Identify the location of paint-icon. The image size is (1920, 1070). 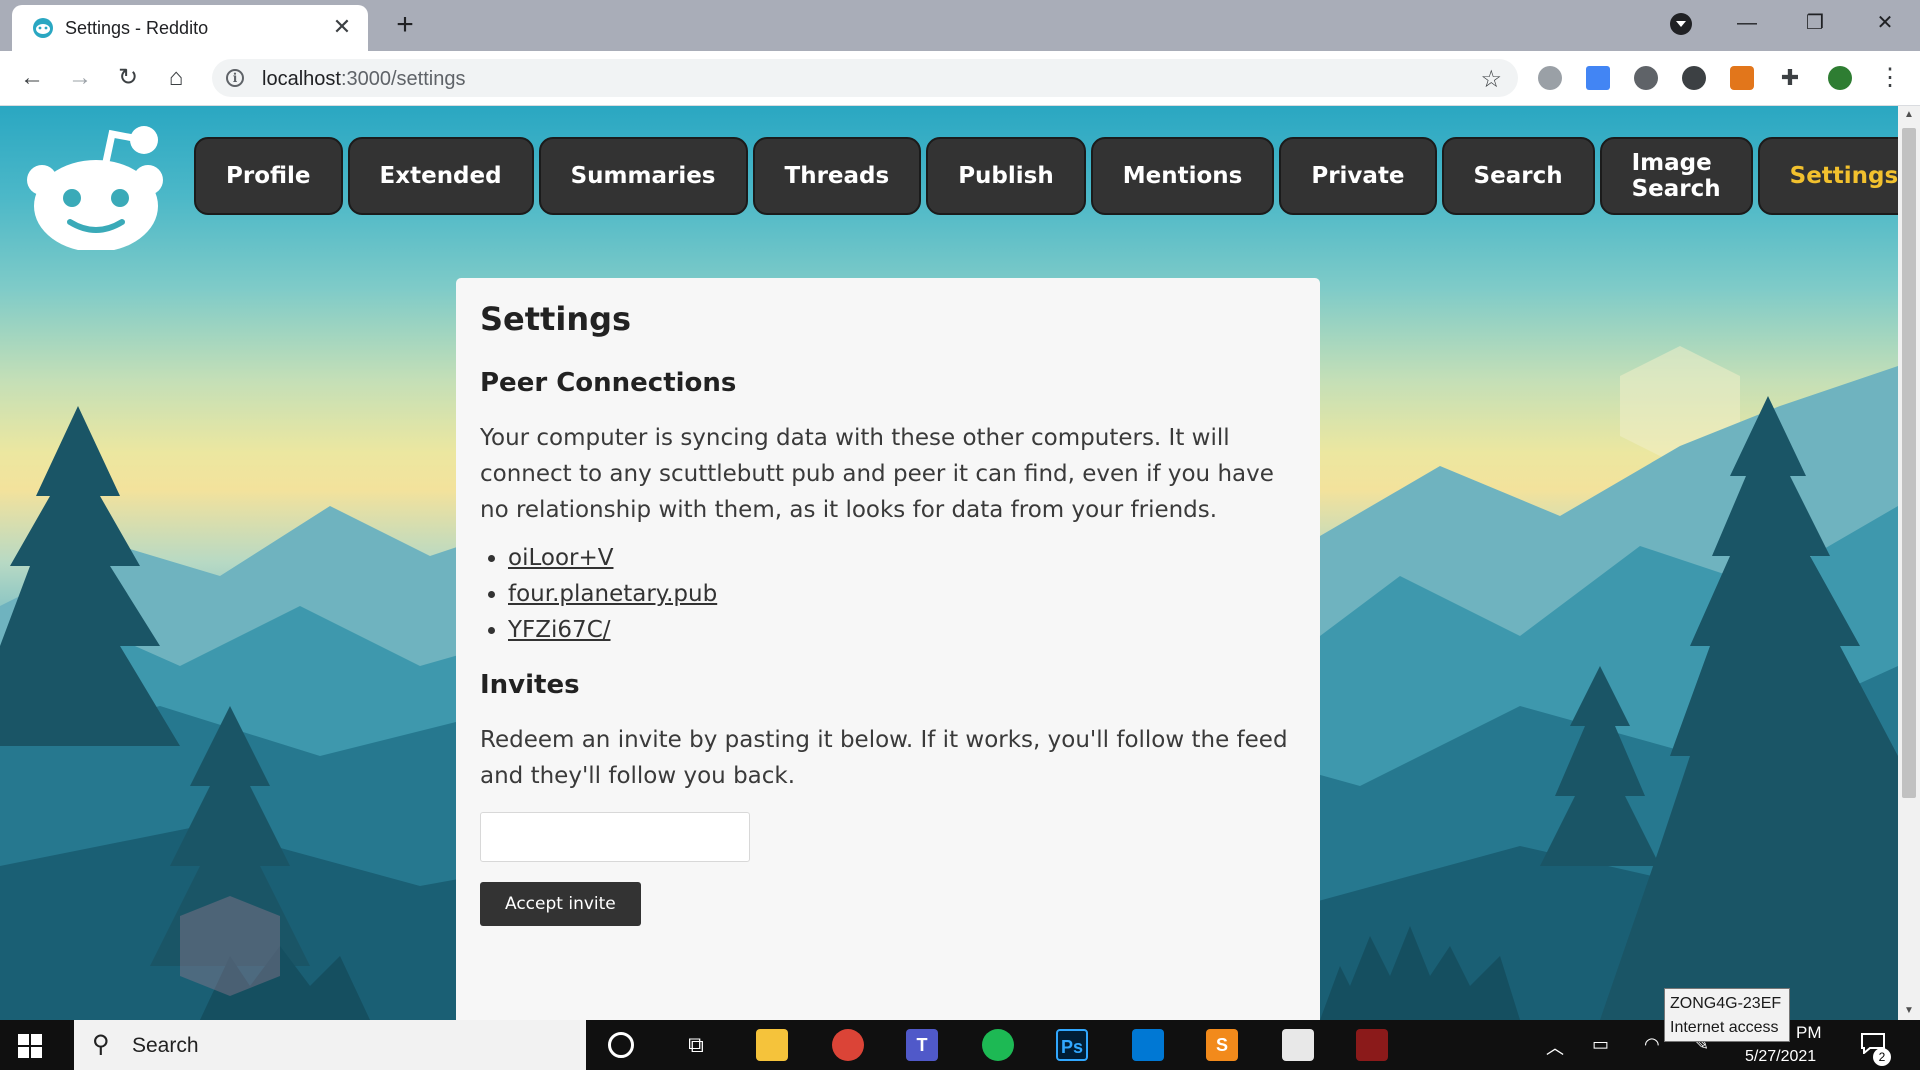
(1298, 1045).